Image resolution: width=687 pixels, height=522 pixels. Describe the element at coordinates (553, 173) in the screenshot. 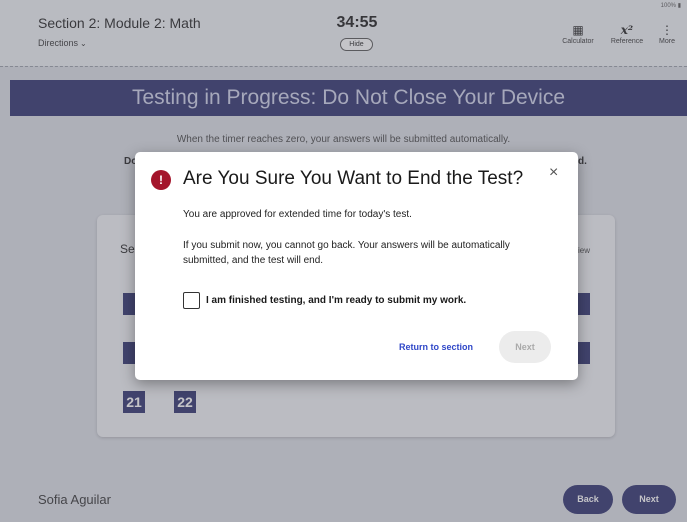

I see `close-icon: ×` at that location.